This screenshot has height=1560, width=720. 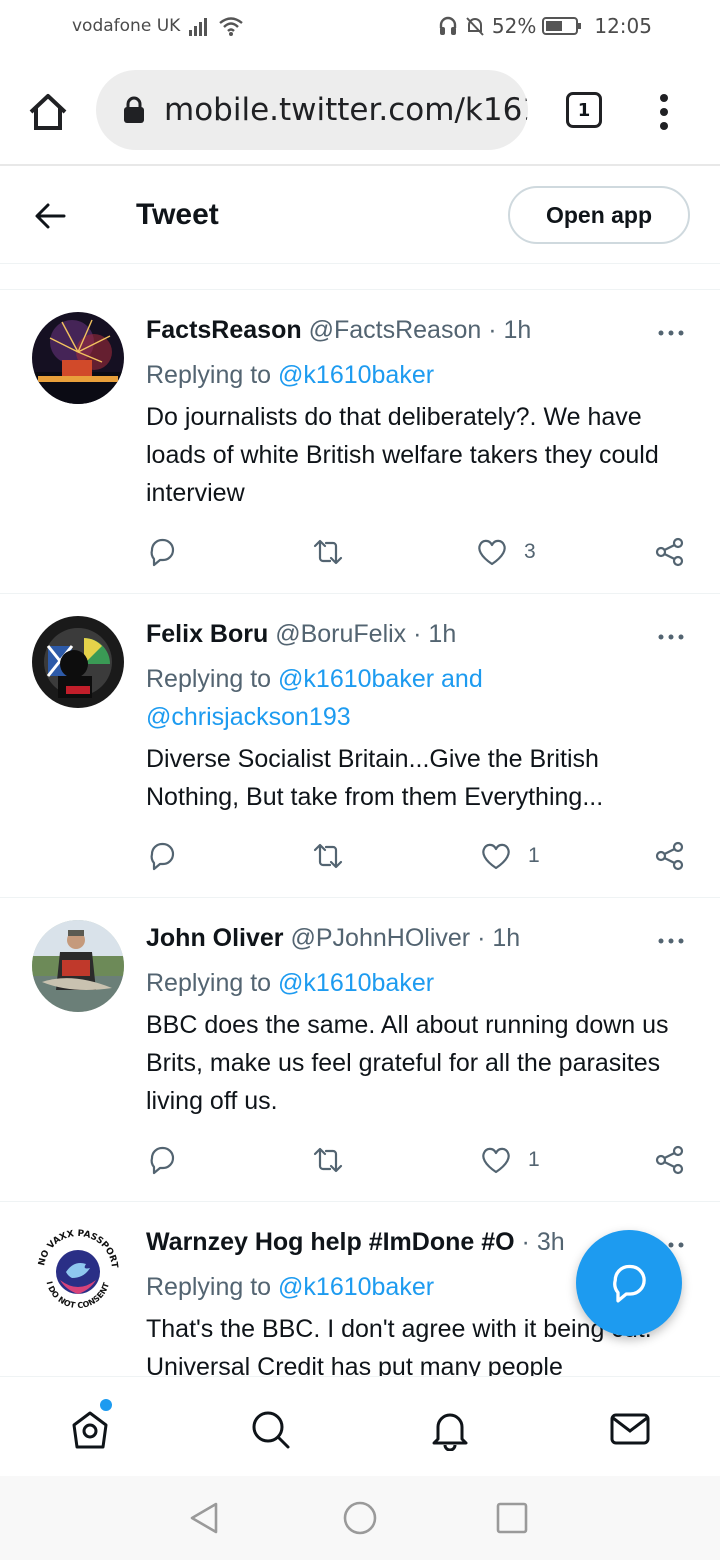 I want to click on status-bar: vodafone UK 52% 12:05, so click(x=360, y=28).